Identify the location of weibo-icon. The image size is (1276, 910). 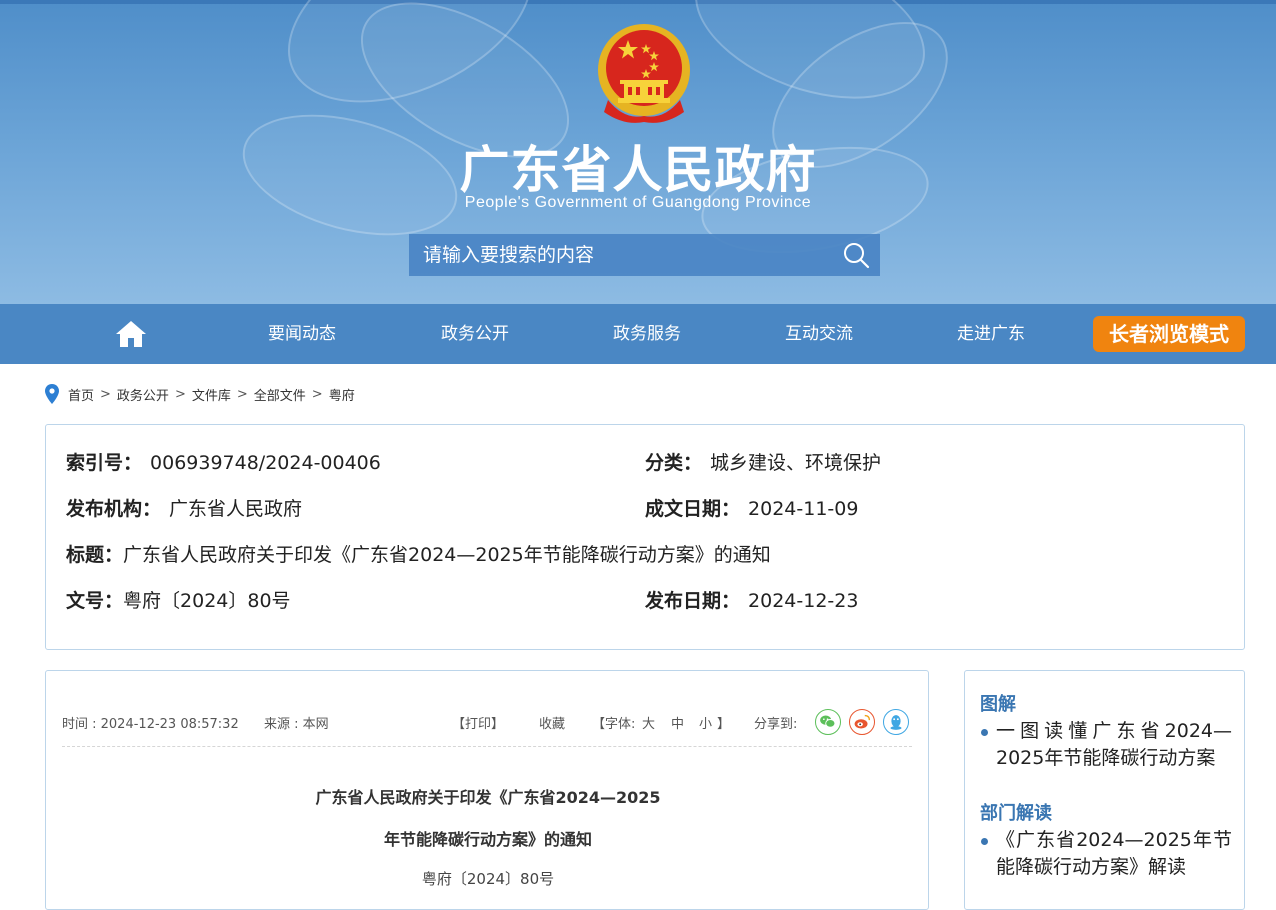
(862, 722).